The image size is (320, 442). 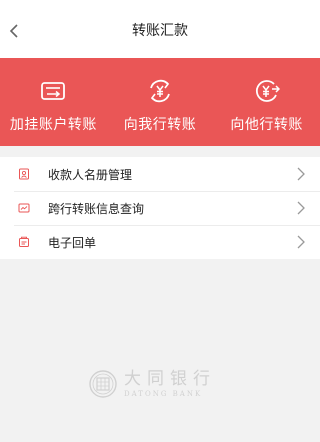 What do you see at coordinates (266, 125) in the screenshot?
I see `other-bank-transfer-label: 向他行转账` at bounding box center [266, 125].